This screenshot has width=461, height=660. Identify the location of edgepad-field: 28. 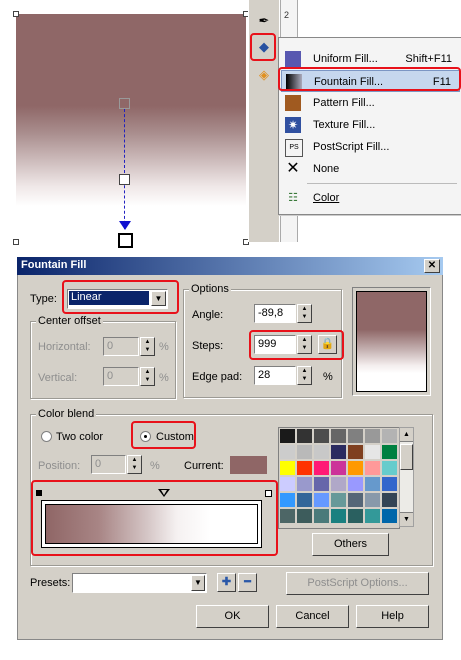
(275, 375).